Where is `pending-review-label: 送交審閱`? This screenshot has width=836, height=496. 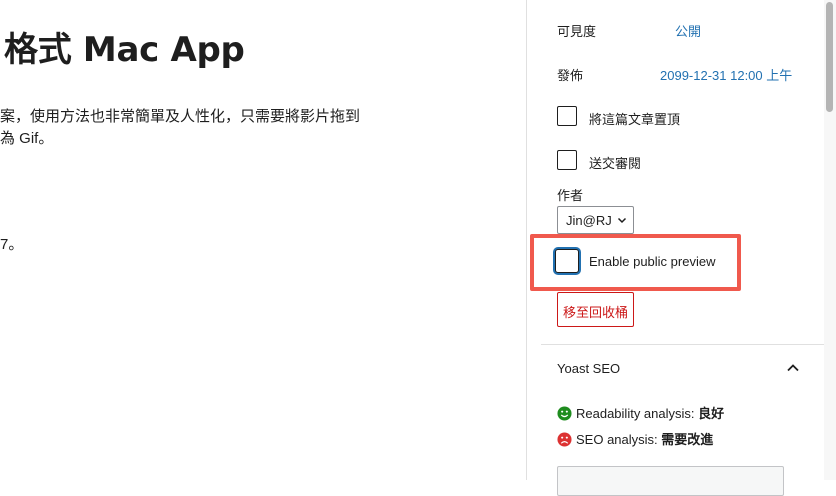 pending-review-label: 送交審閱 is located at coordinates (615, 162).